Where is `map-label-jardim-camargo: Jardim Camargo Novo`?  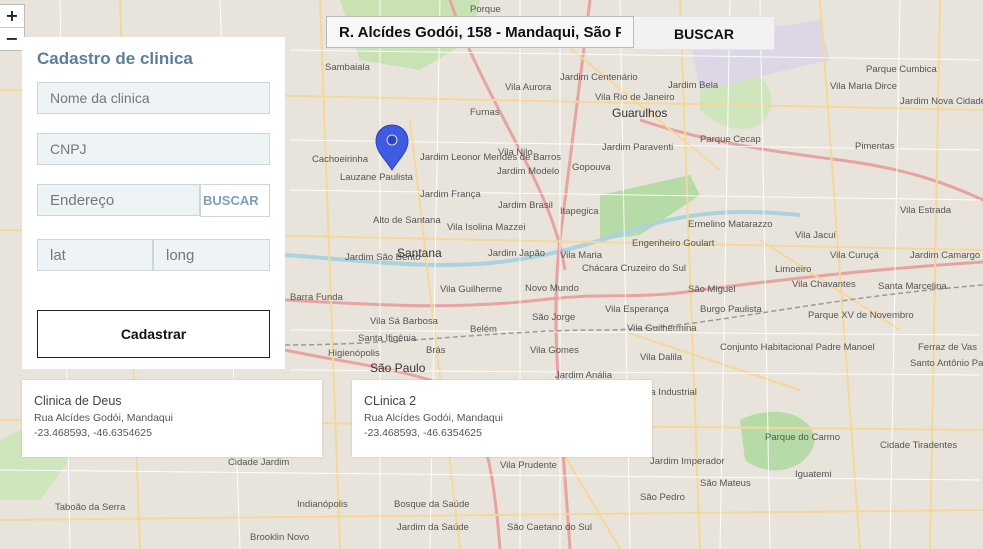 map-label-jardim-camargo: Jardim Camargo Novo is located at coordinates (946, 255).